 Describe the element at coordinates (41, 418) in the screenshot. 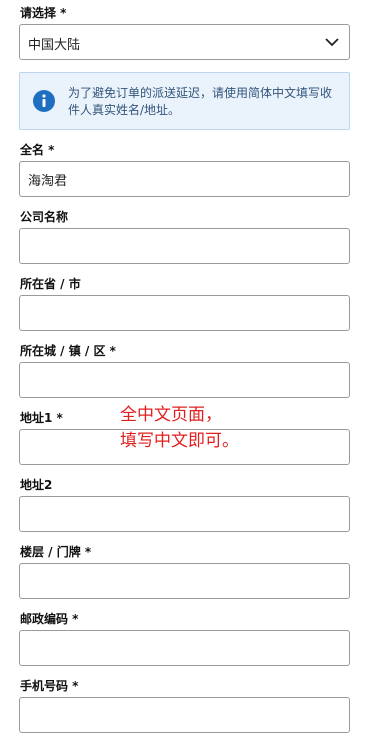

I see `address1-label: 地址1 *` at that location.